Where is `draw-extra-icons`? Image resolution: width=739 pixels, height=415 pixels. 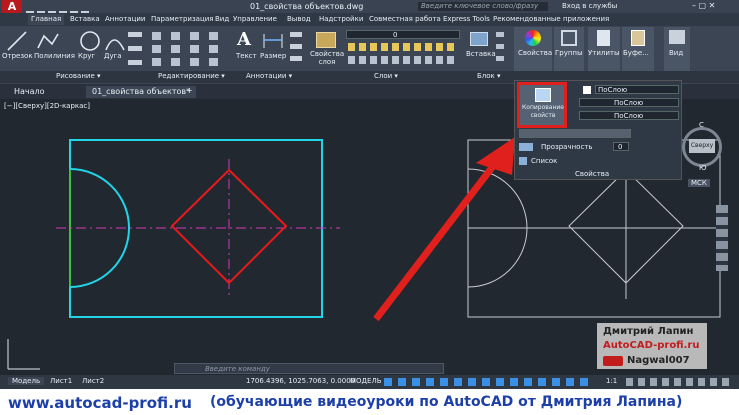
draw-extra-icons is located at coordinates (135, 53).